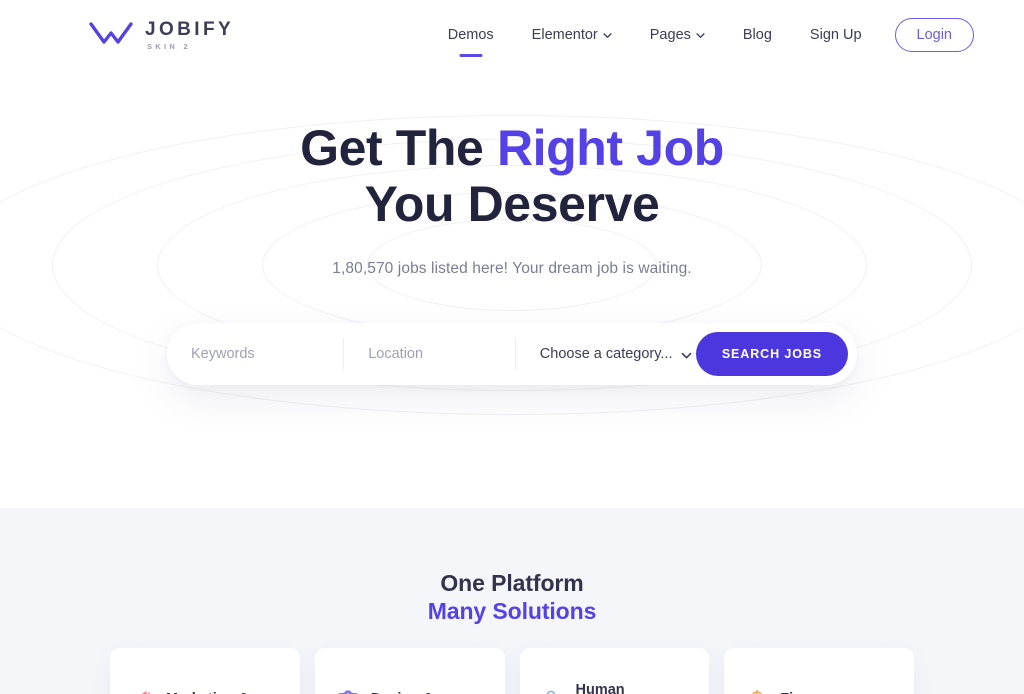 The height and width of the screenshot is (694, 1024). Describe the element at coordinates (169, 46) in the screenshot. I see `brand-tagline: SKIN 2` at that location.